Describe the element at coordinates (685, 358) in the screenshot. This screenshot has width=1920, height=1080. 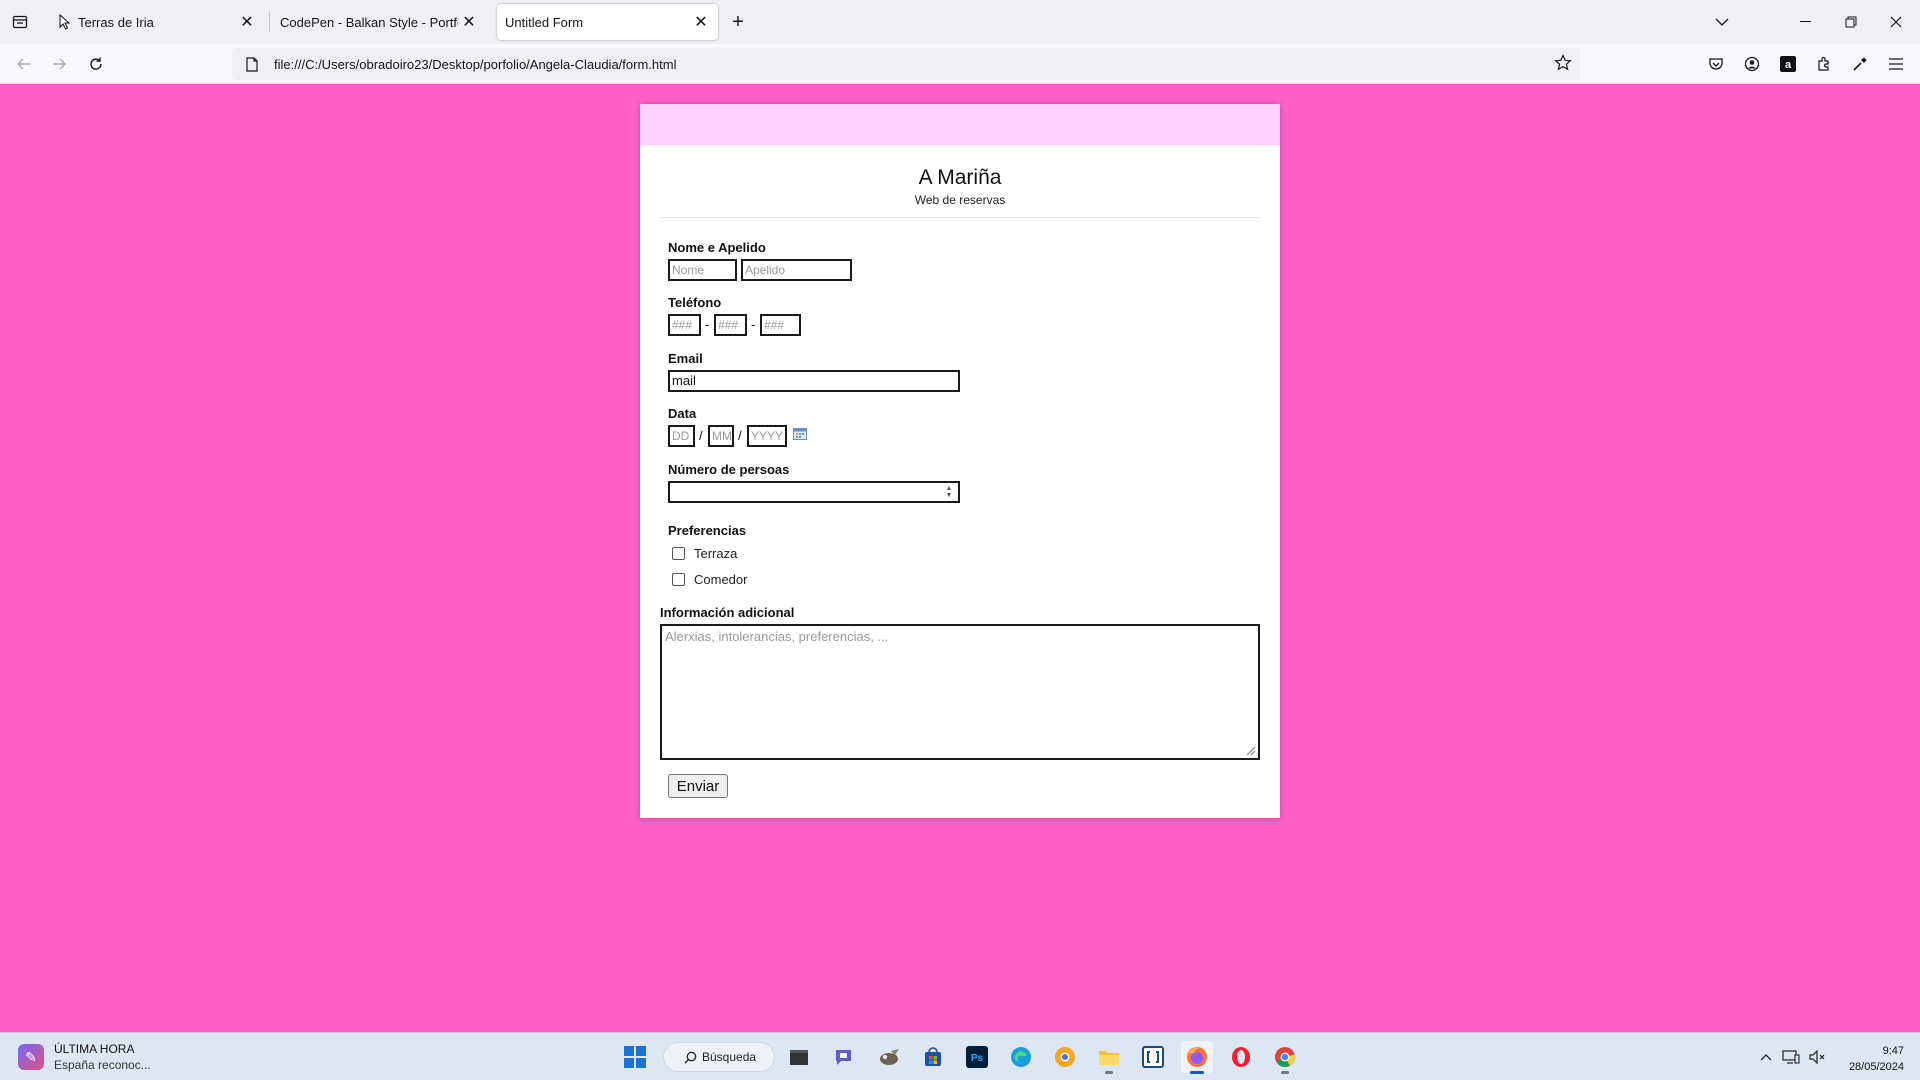
I see `email-label: Email` at that location.